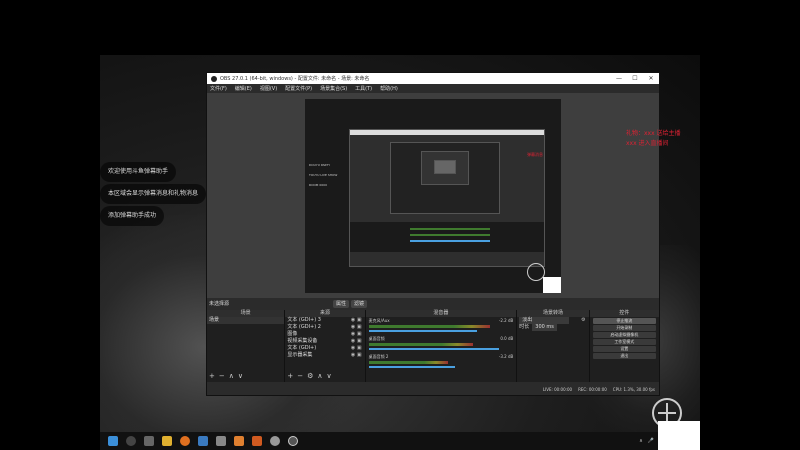 The image size is (800, 450). I want to click on remove-source-icon: −, so click(300, 376).